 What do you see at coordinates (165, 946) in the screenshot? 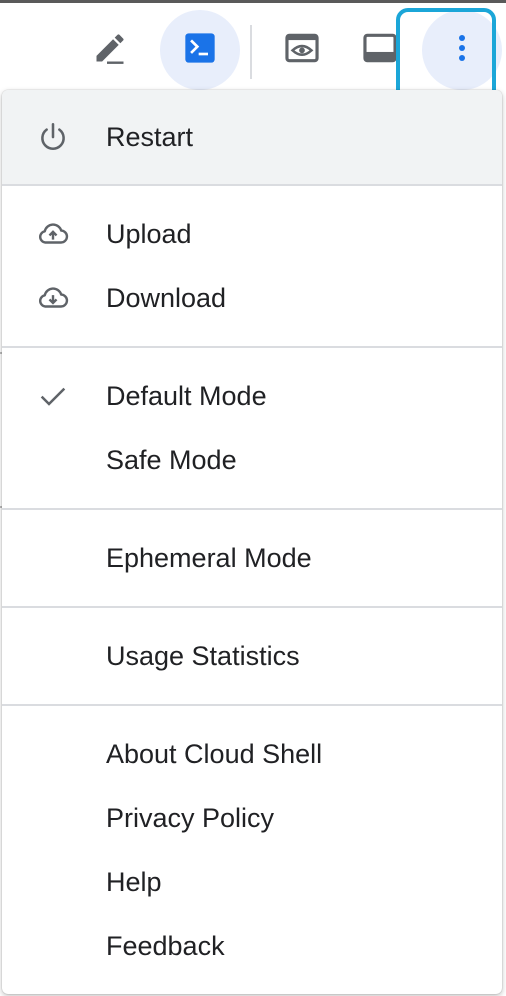
I see `menu-item-label: Feedback` at bounding box center [165, 946].